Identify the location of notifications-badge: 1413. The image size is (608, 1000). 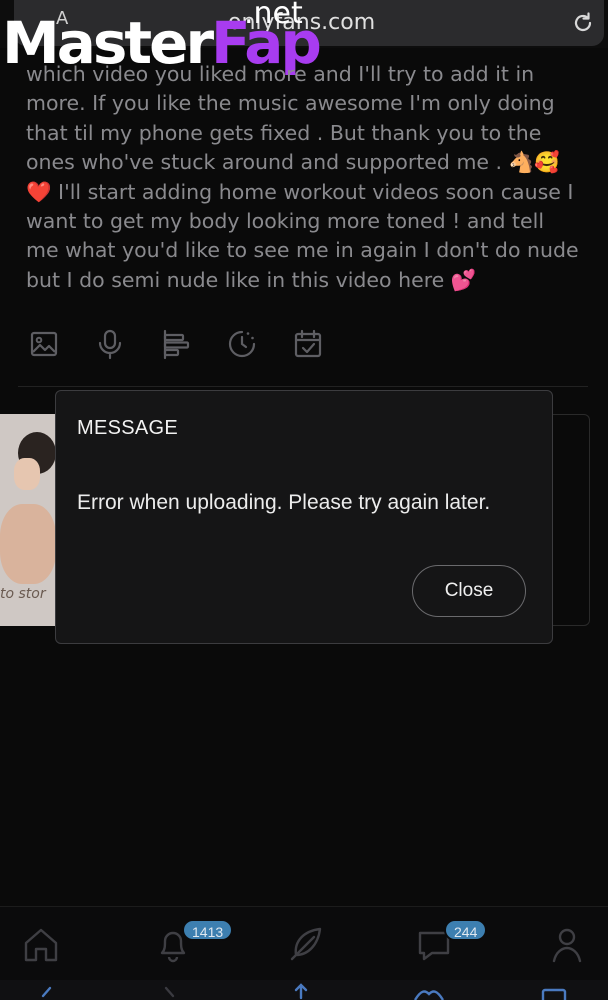
(208, 930).